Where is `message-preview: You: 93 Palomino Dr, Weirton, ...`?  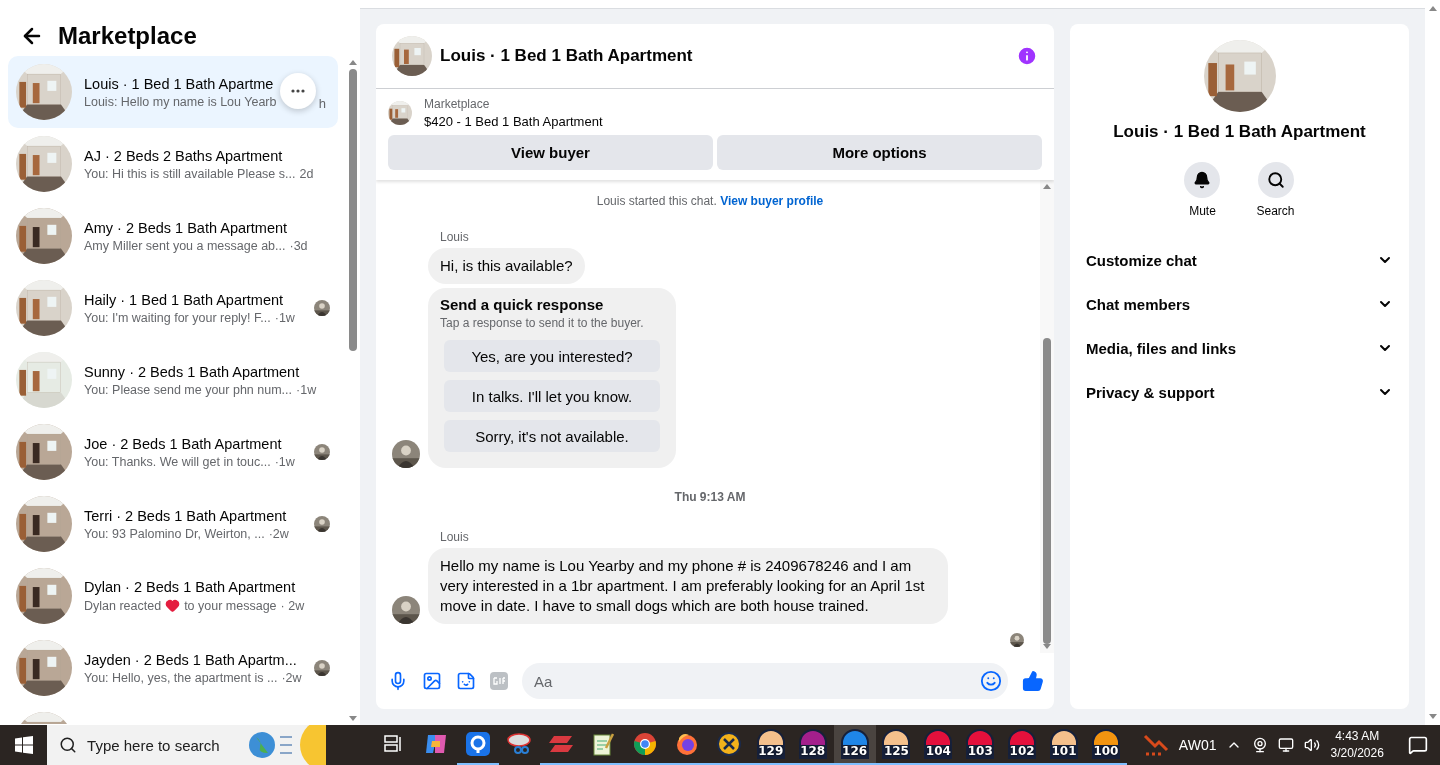 message-preview: You: 93 Palomino Dr, Weirton, ... is located at coordinates (174, 533).